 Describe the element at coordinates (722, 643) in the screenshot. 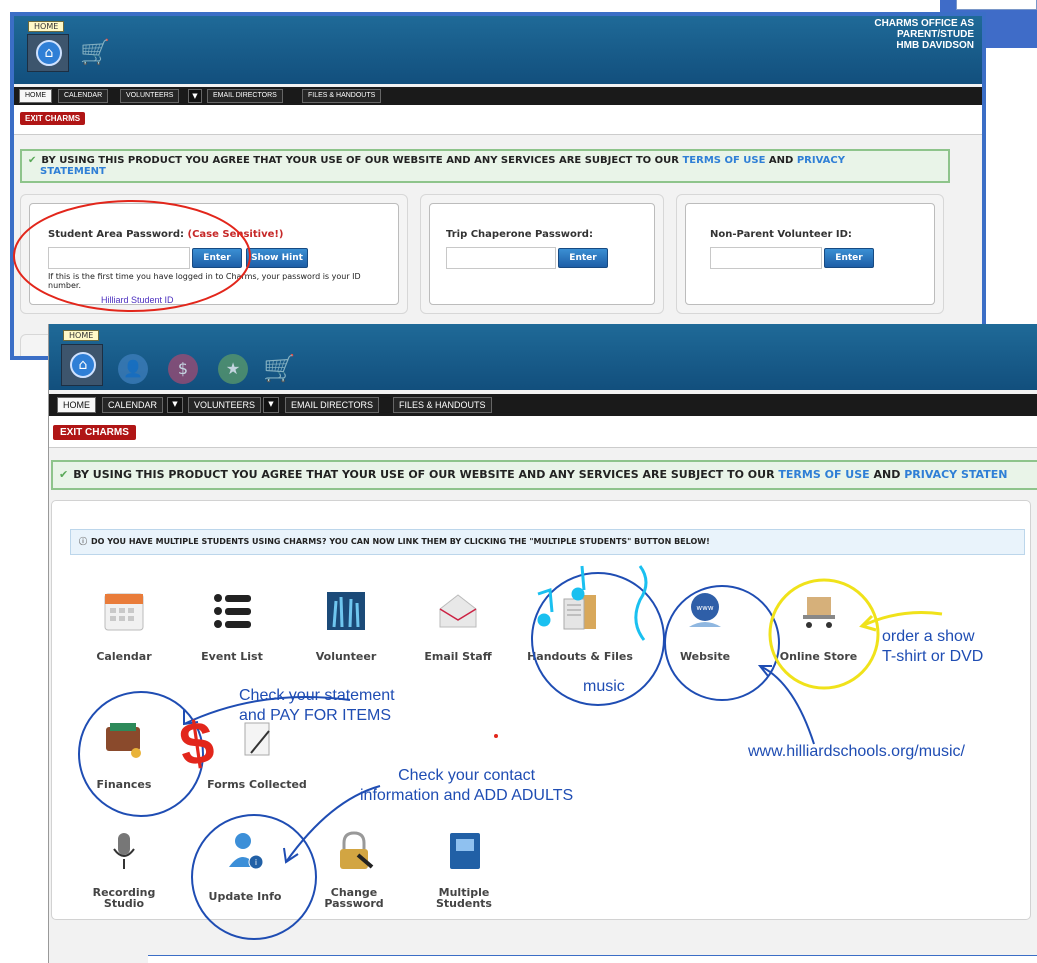

I see `website-circle-annotation` at that location.